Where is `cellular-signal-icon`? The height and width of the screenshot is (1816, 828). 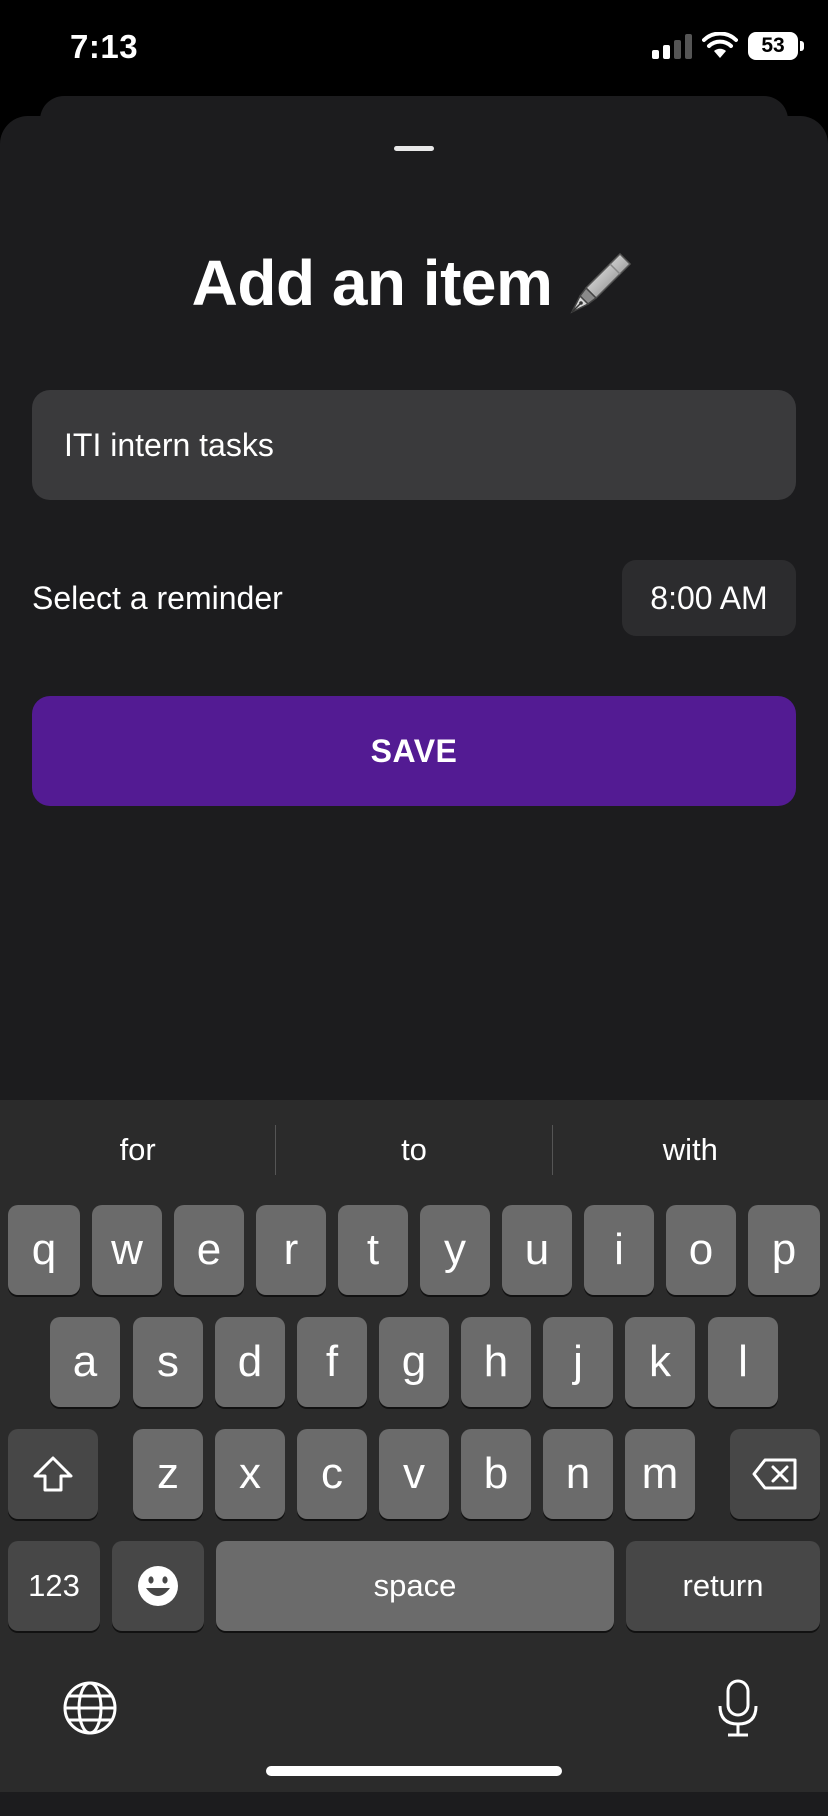
cellular-signal-icon is located at coordinates (672, 46).